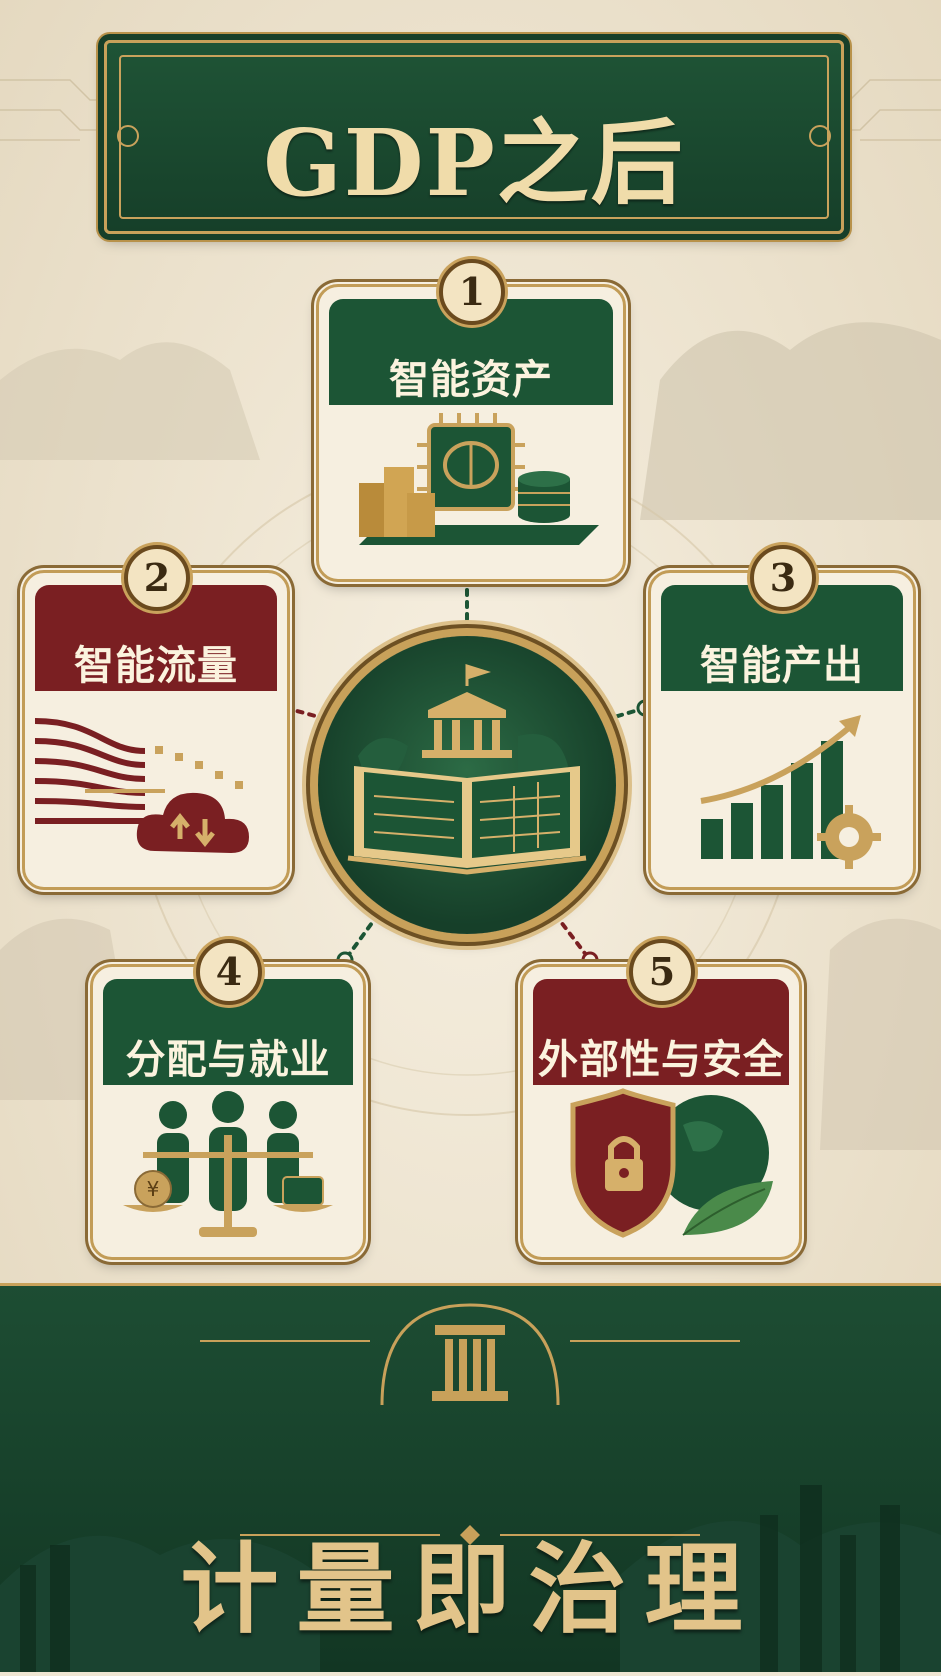  Describe the element at coordinates (671, 1163) in the screenshot. I see `shield-globe-leaf-icon` at that location.